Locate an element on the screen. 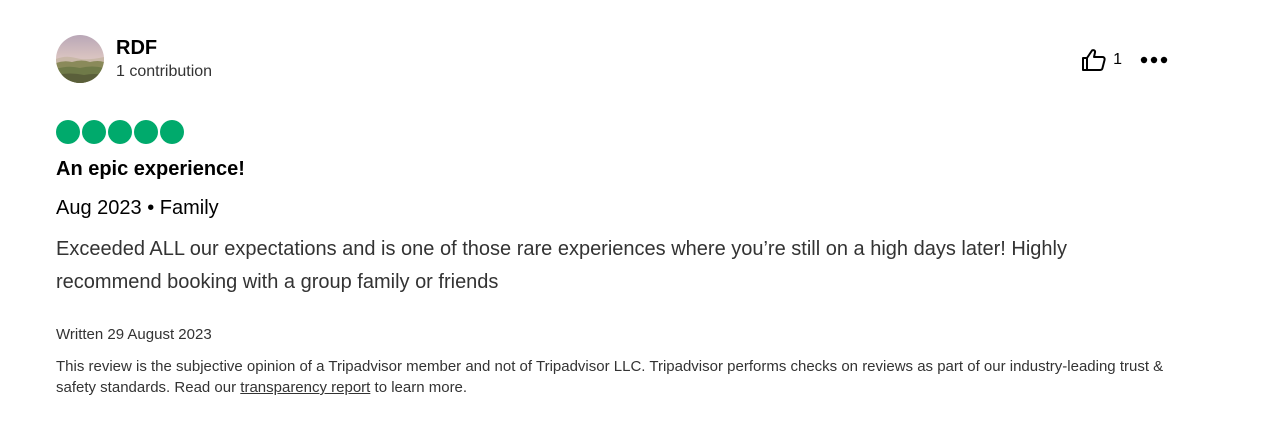 This screenshot has width=1265, height=424. thumbs-up-icon is located at coordinates (1094, 60).